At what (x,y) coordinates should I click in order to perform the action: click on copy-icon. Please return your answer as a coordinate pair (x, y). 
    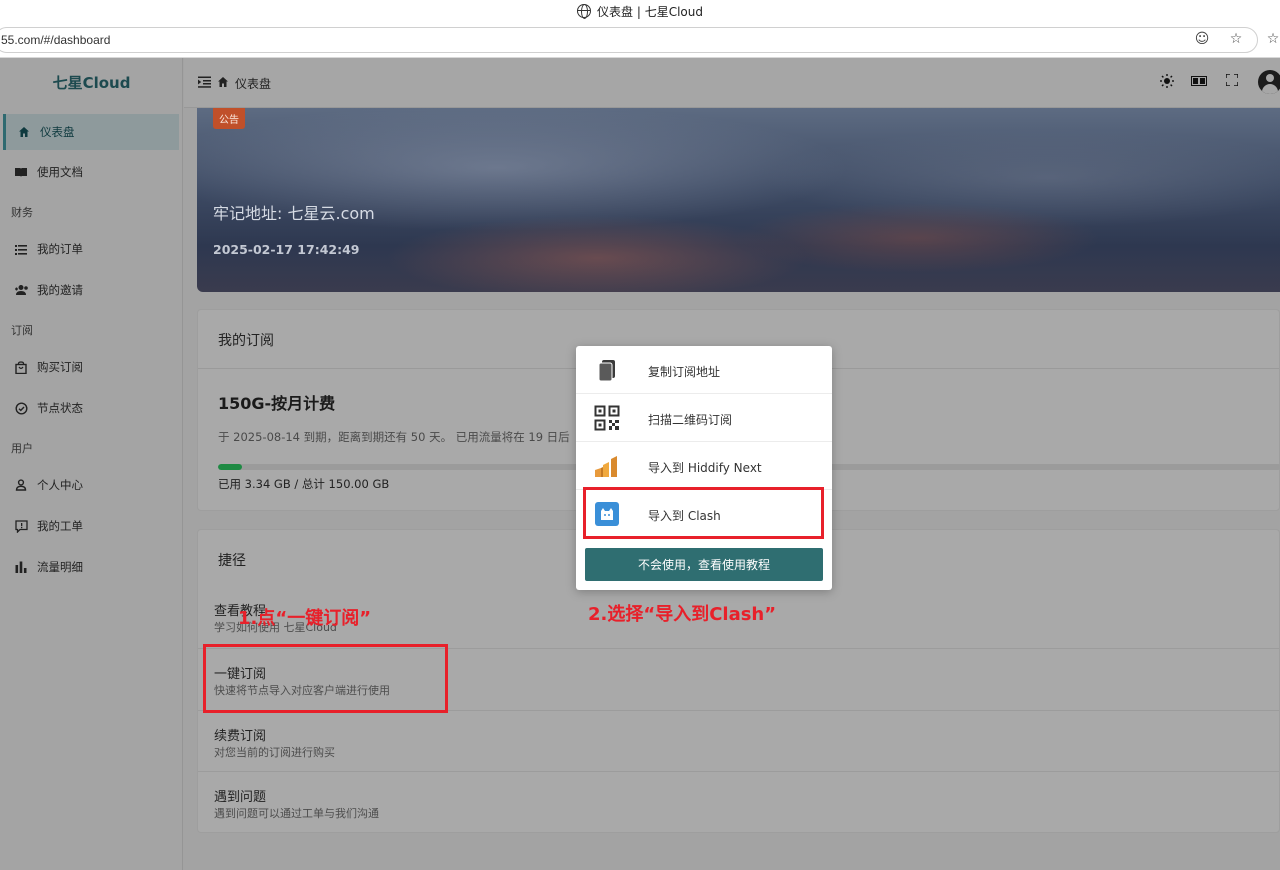
    Looking at the image, I should click on (607, 370).